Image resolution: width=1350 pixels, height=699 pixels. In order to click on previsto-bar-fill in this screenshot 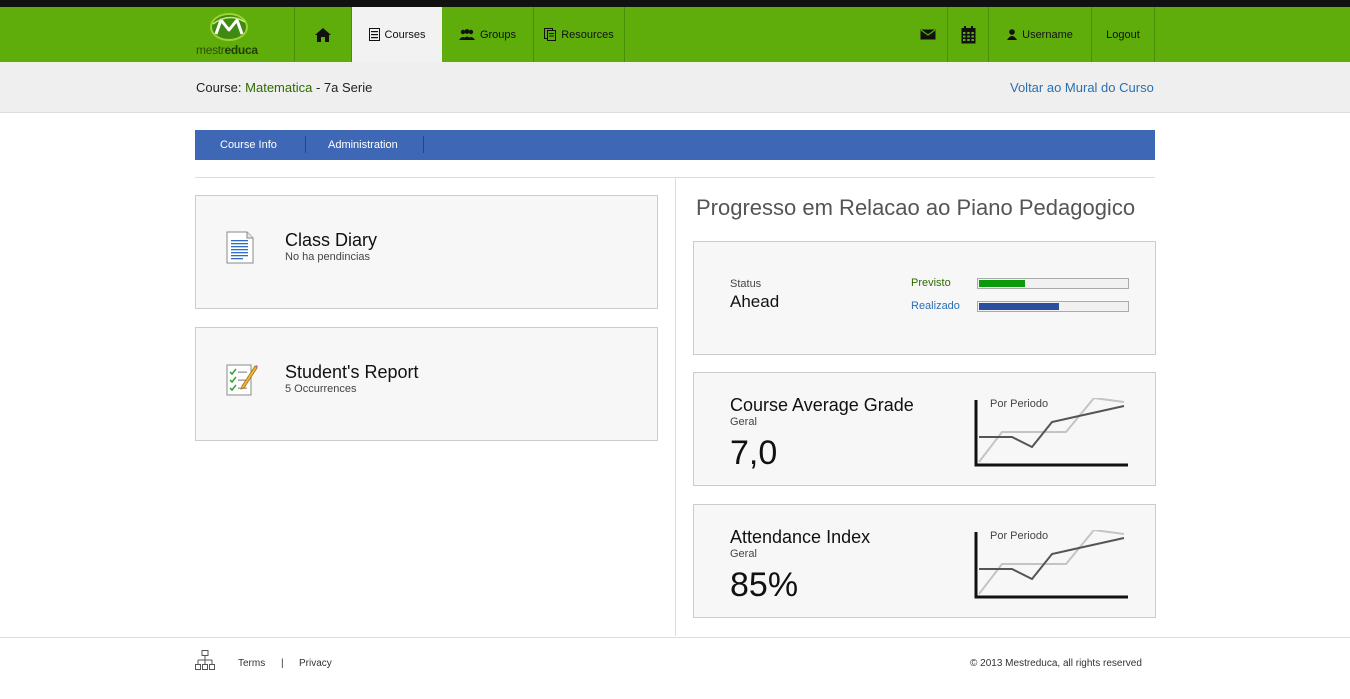, I will do `click(1002, 283)`.